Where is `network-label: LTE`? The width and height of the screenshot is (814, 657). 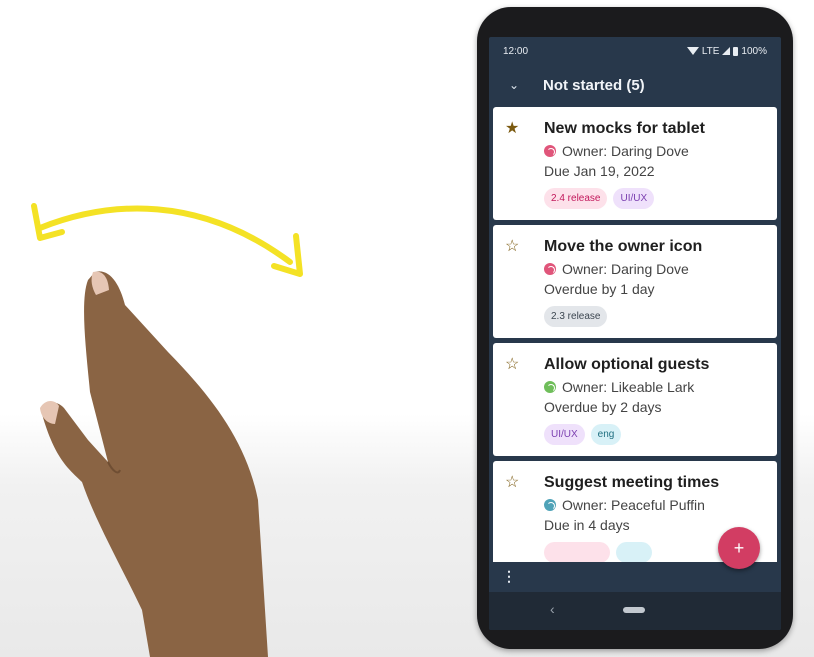
network-label: LTE is located at coordinates (710, 51).